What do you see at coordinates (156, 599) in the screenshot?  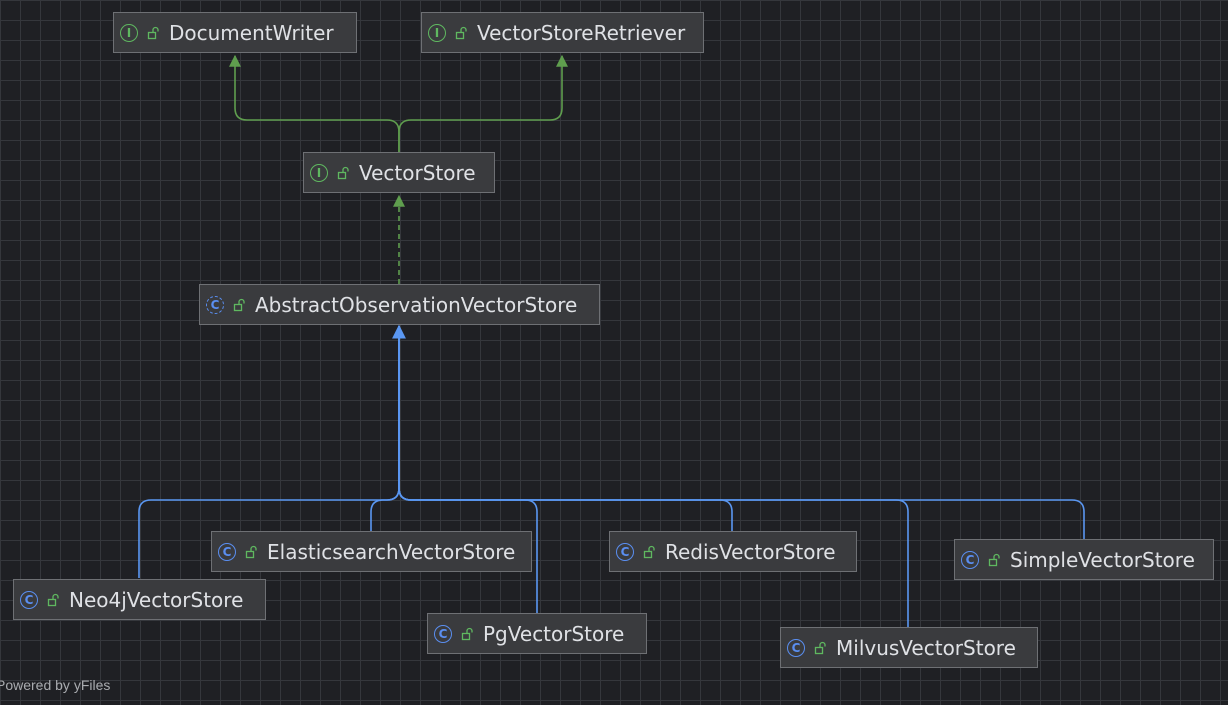 I see `node-label: Neo4jVectorStore` at bounding box center [156, 599].